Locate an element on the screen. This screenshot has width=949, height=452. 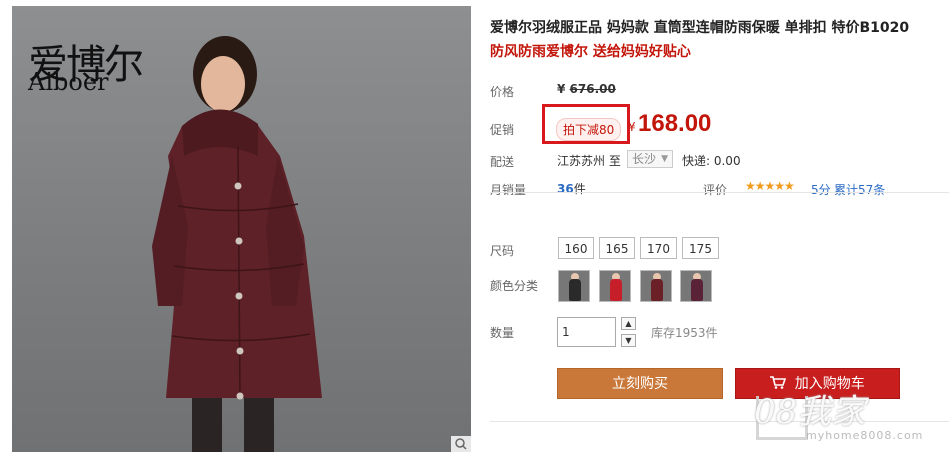
quantity-decrease-icon: ▼ is located at coordinates (628, 340).